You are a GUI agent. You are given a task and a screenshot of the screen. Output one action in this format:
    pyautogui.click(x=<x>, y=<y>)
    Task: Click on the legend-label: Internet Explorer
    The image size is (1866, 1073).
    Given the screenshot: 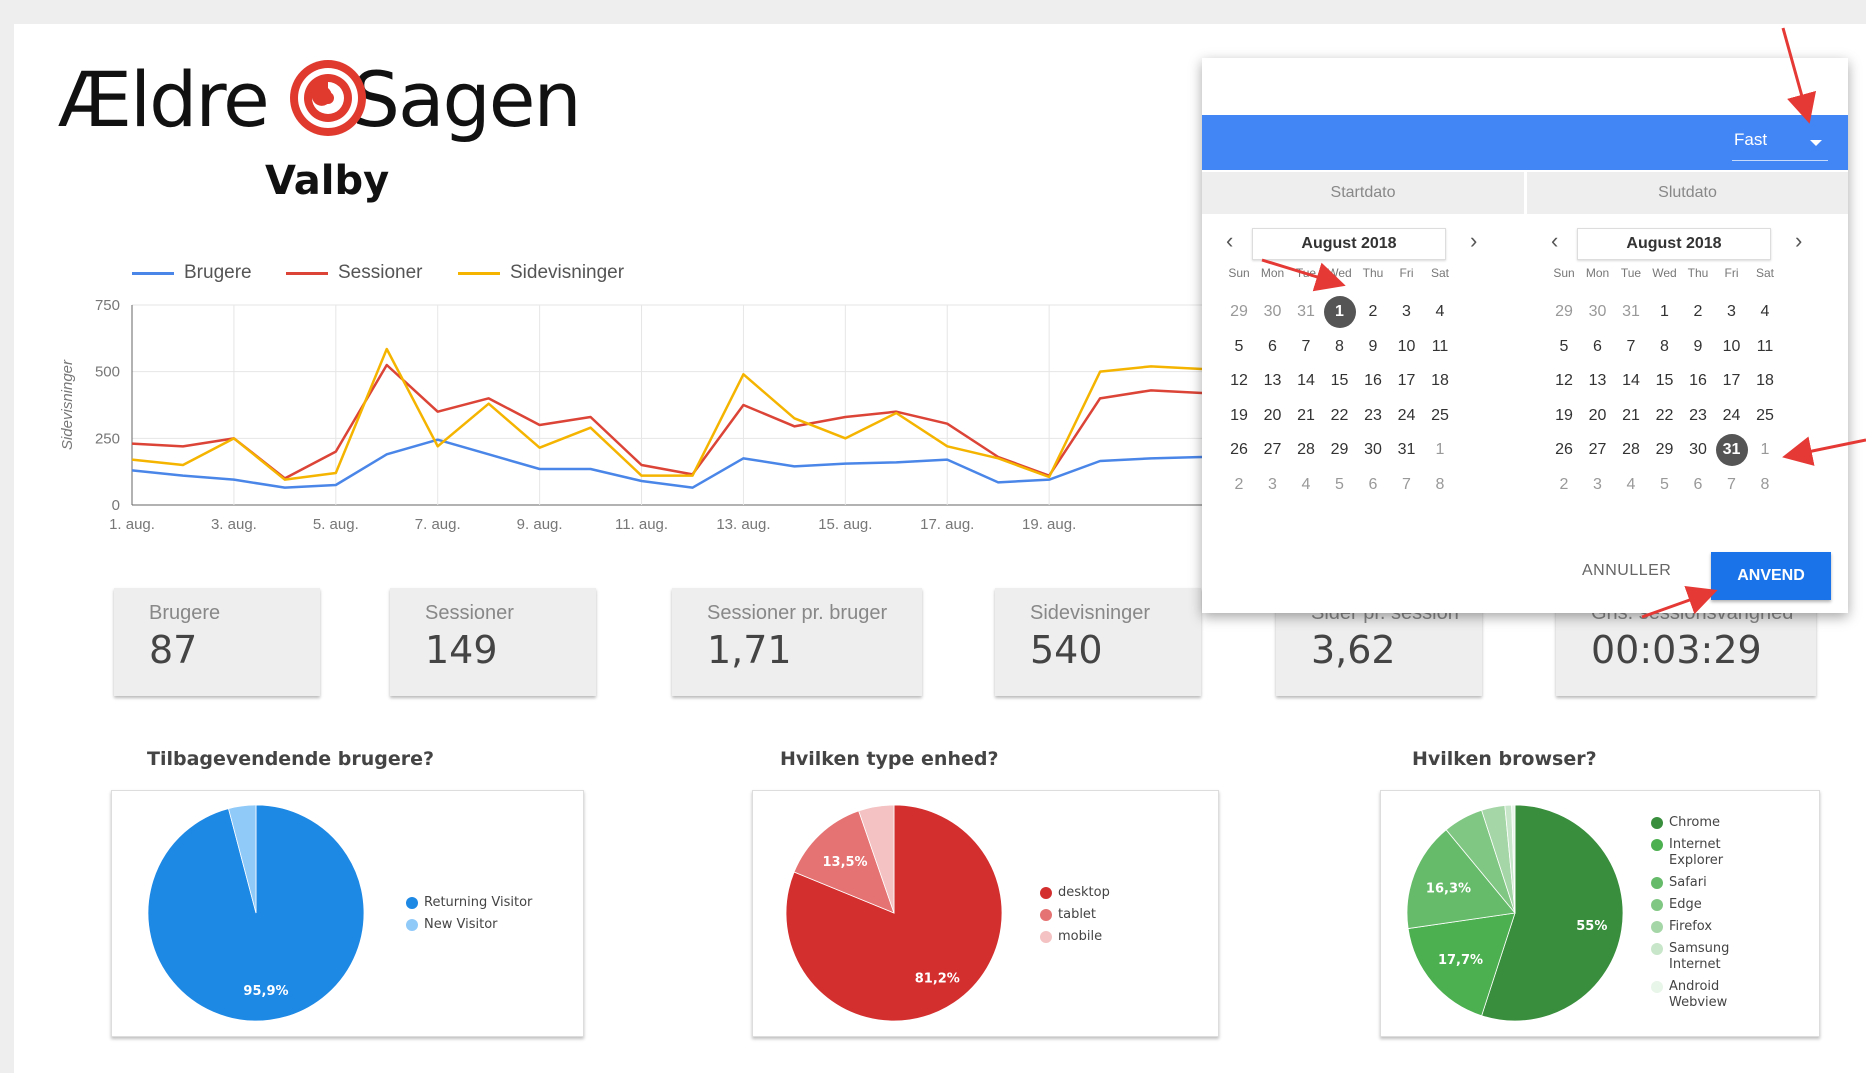 What is the action you would take?
    pyautogui.click(x=1696, y=852)
    